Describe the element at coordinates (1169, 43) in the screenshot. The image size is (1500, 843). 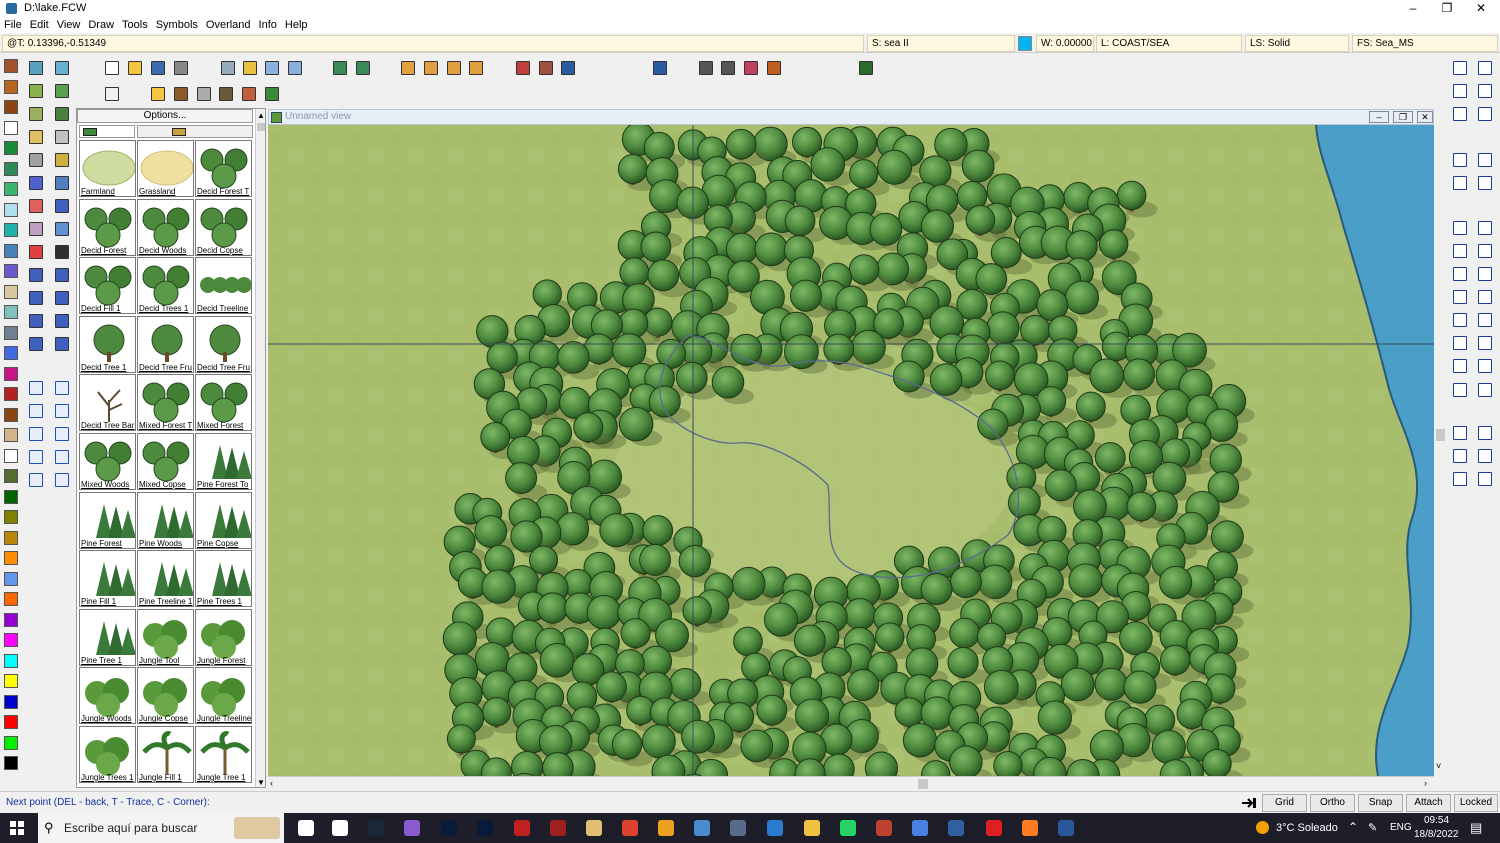
I see `layer-field: L: COAST/SEA` at that location.